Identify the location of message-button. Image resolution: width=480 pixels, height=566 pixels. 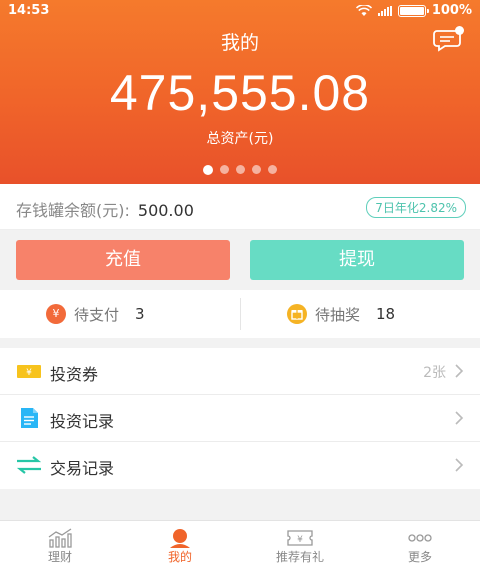
(448, 39).